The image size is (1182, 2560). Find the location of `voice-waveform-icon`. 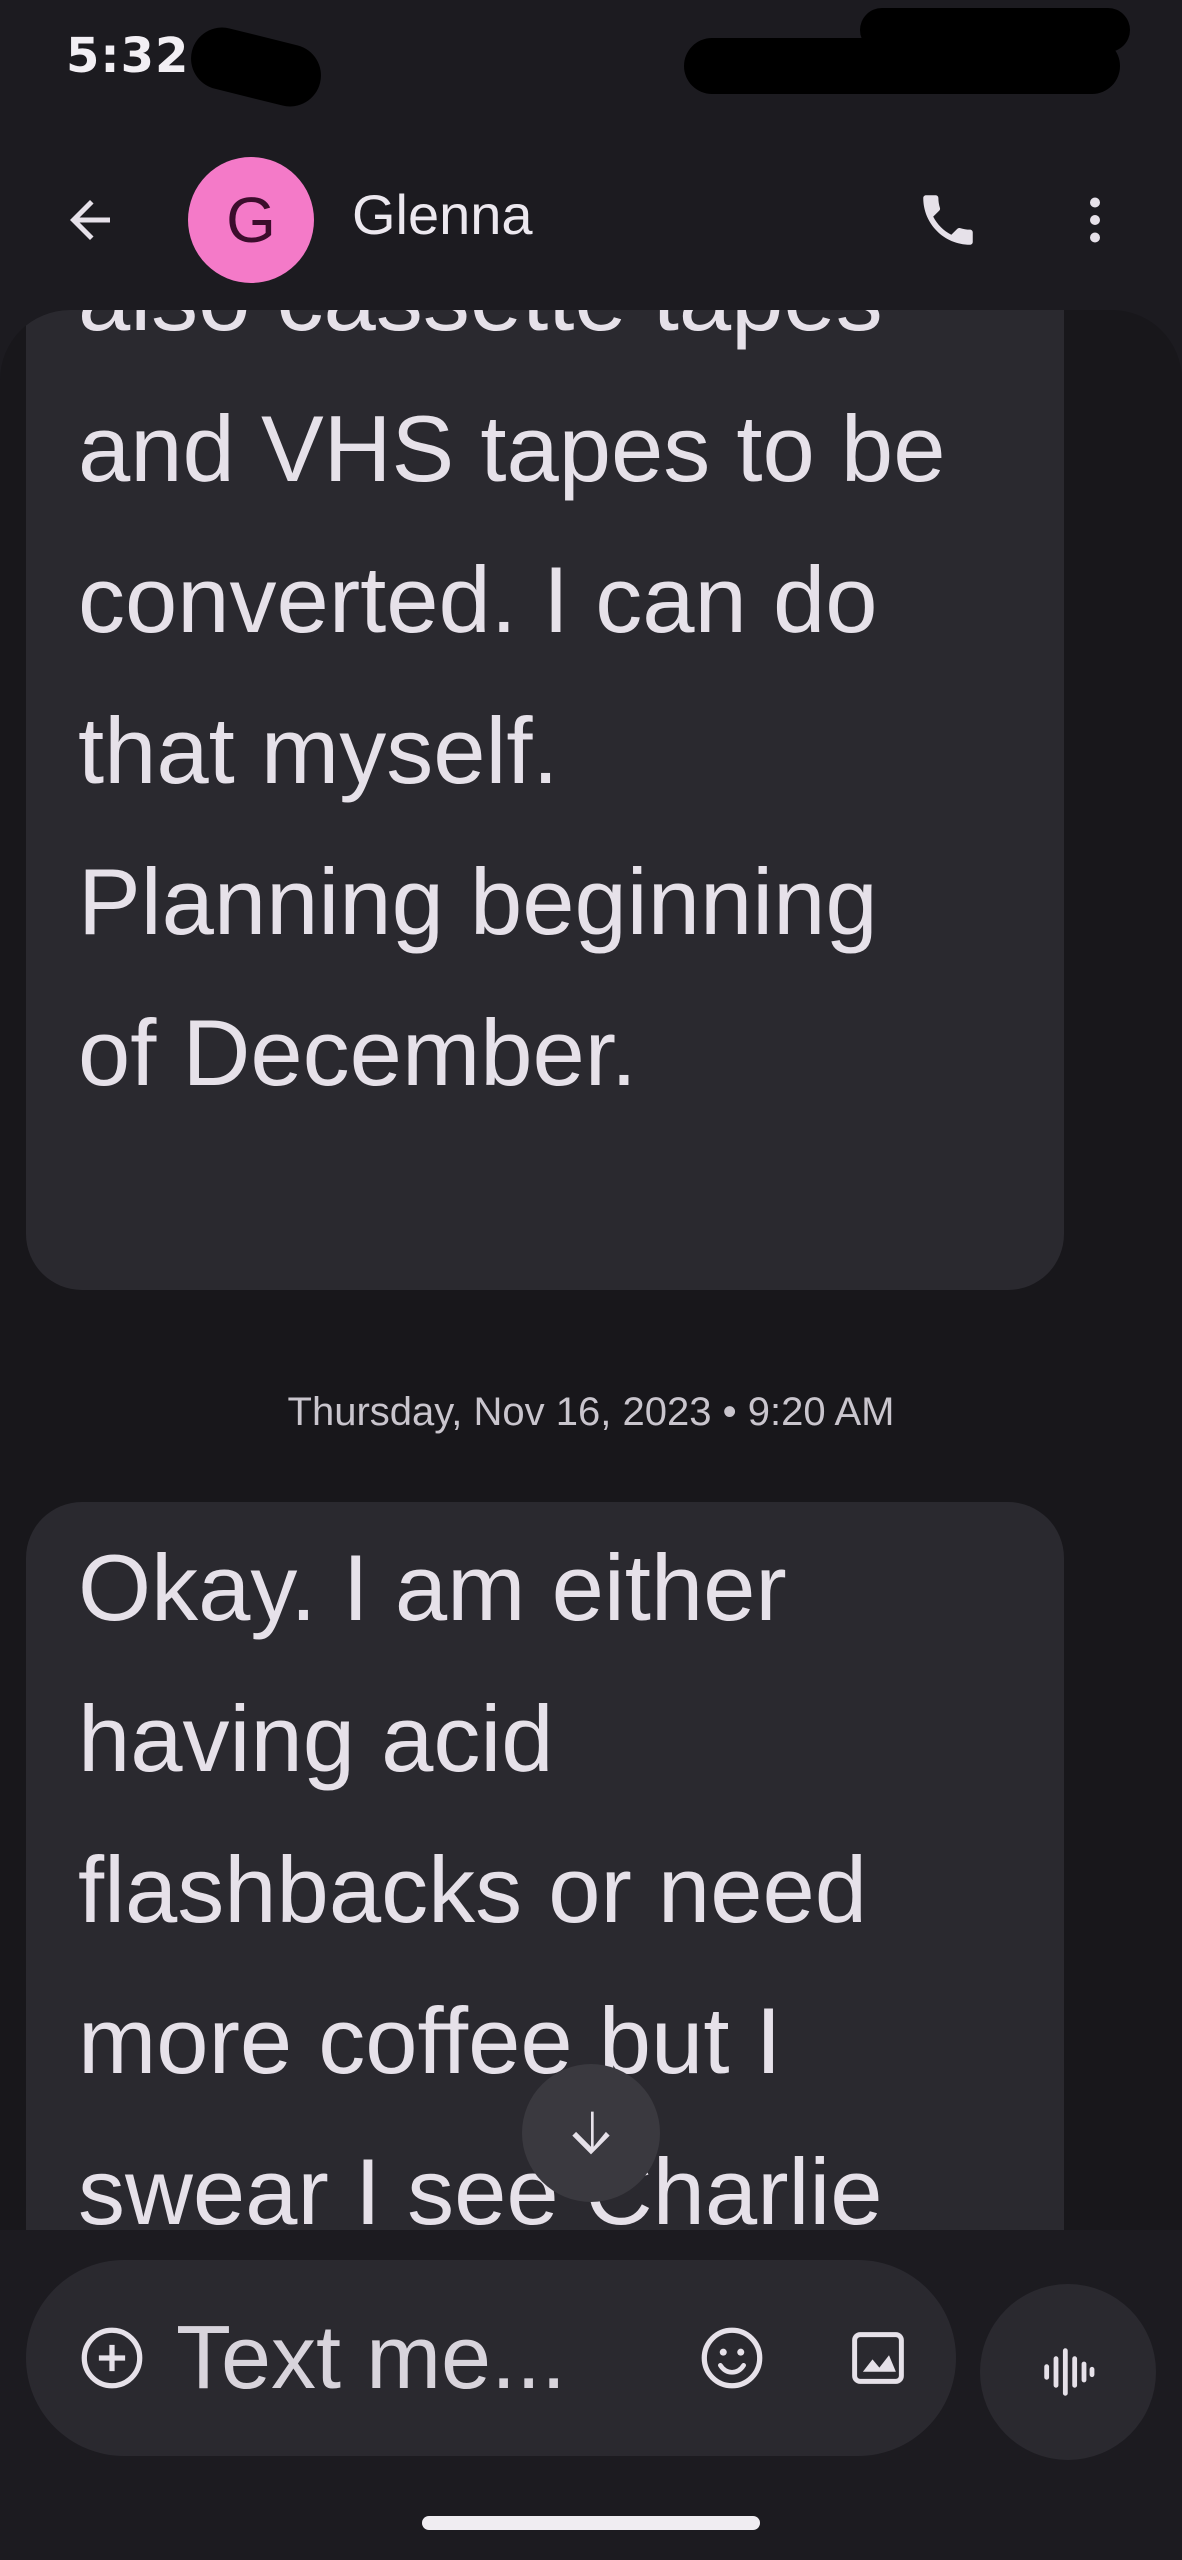

voice-waveform-icon is located at coordinates (1069, 2372).